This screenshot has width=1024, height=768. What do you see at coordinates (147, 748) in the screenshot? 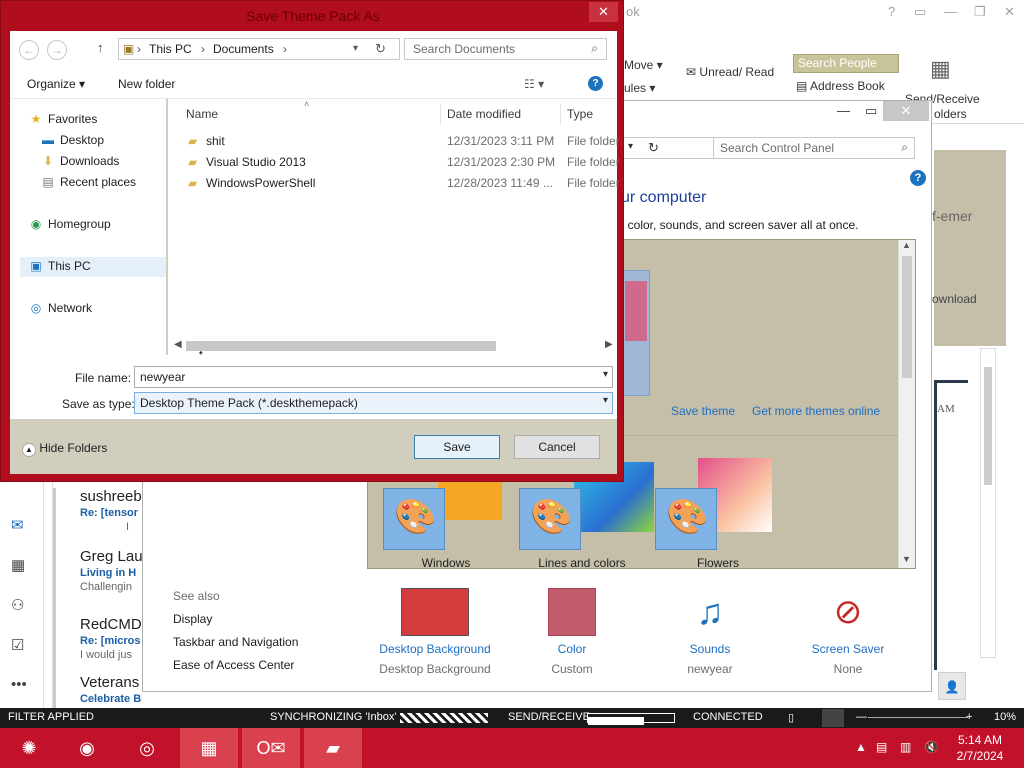
I see `chrome-icon: ◎` at bounding box center [147, 748].